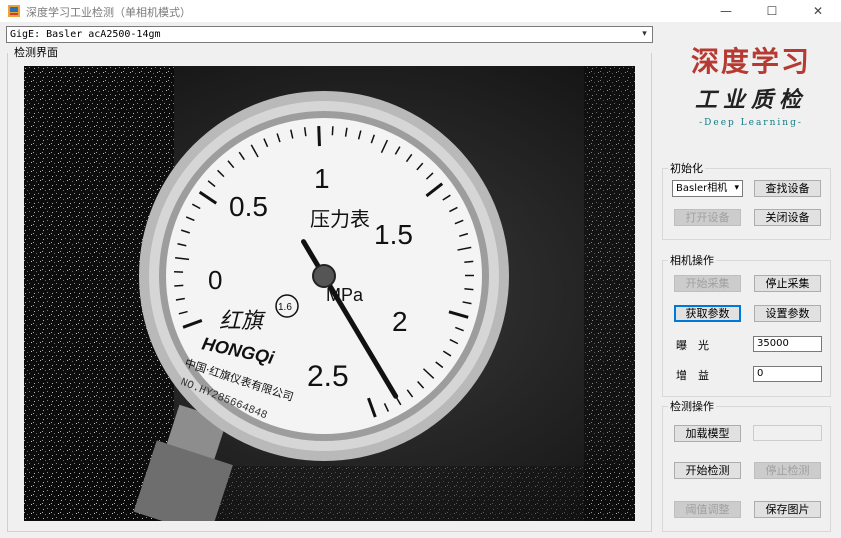  Describe the element at coordinates (787, 509) in the screenshot. I see `save-image-button: 保存图片` at that location.